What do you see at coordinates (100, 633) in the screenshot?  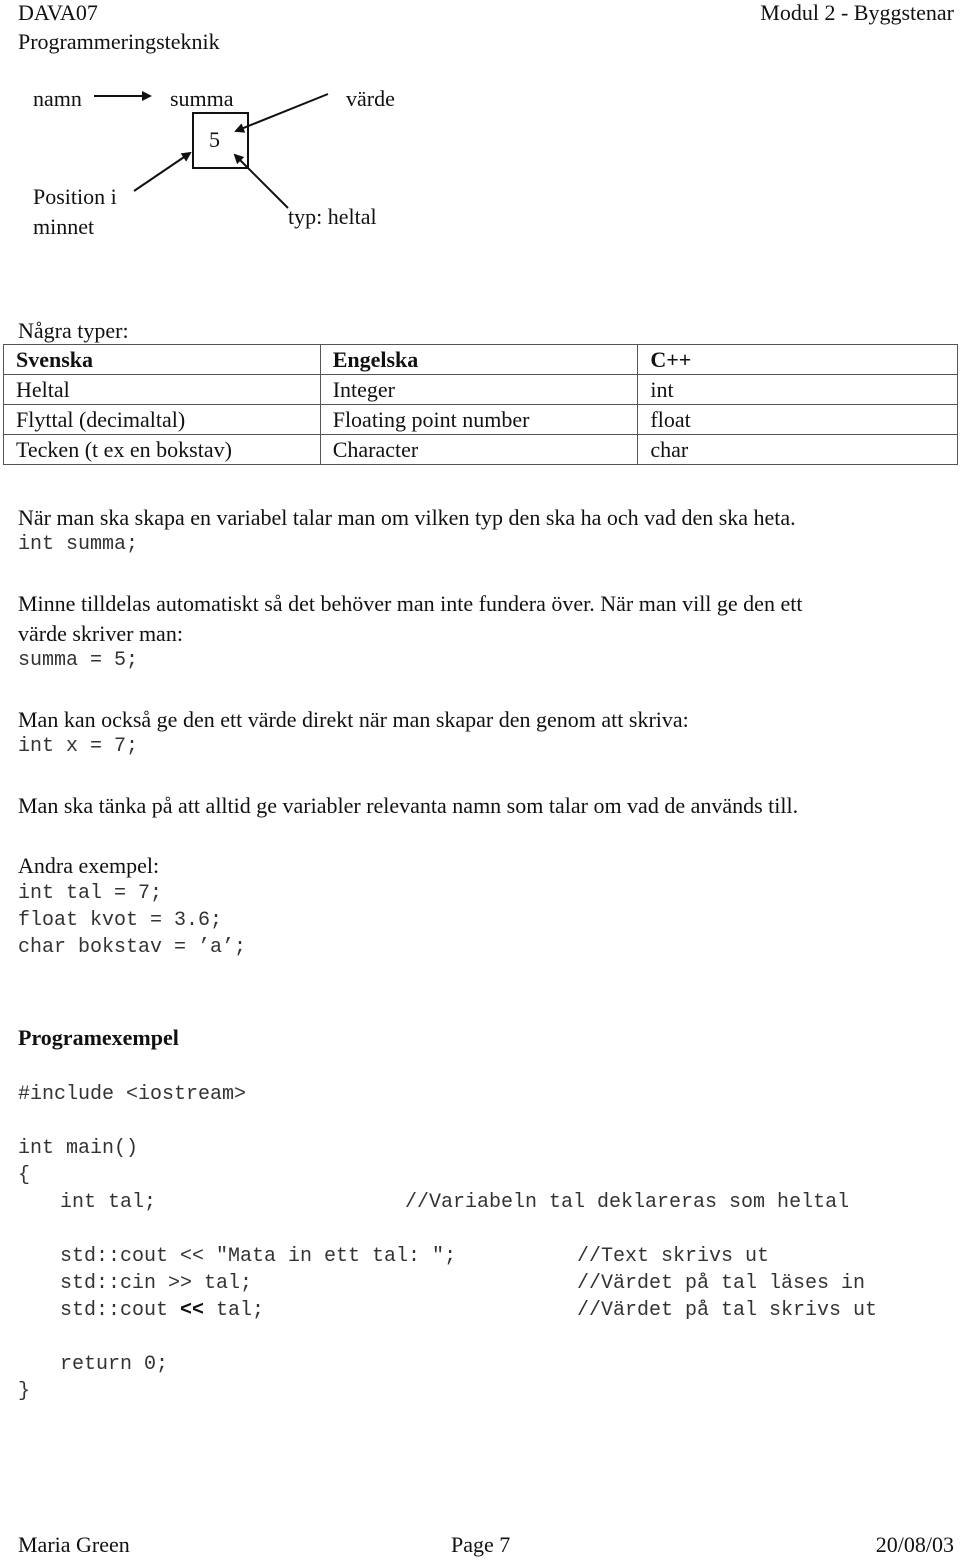 I see `paragraph-memory-line2: värde skriver man:` at bounding box center [100, 633].